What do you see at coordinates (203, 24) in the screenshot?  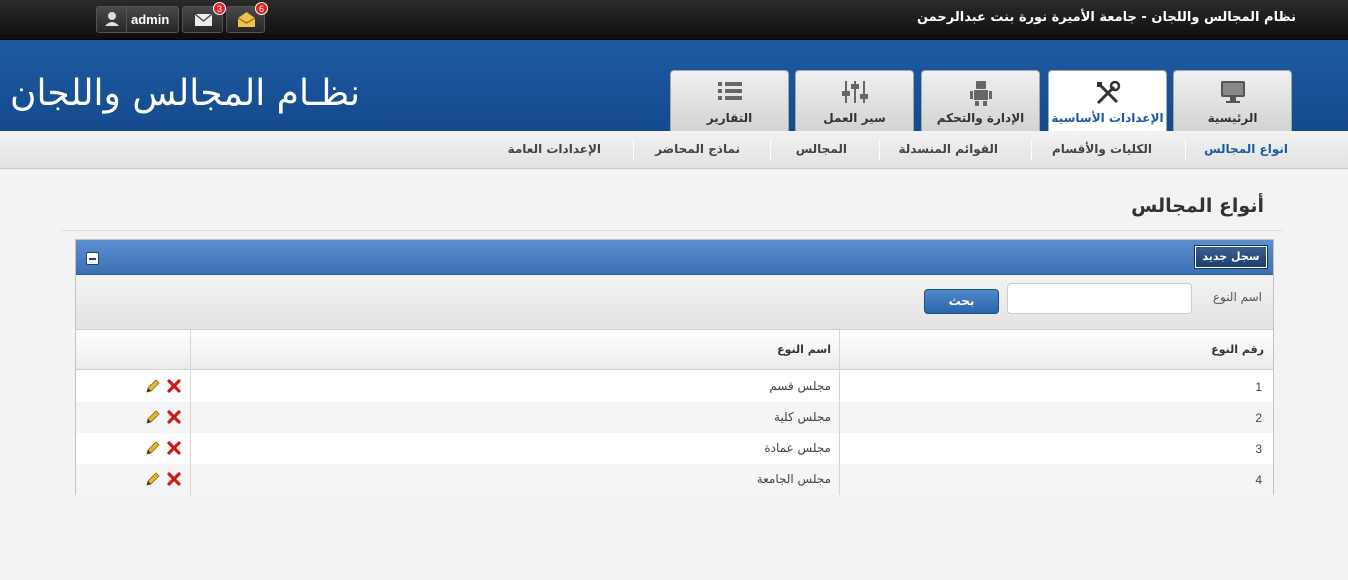 I see `envelope-icon` at bounding box center [203, 24].